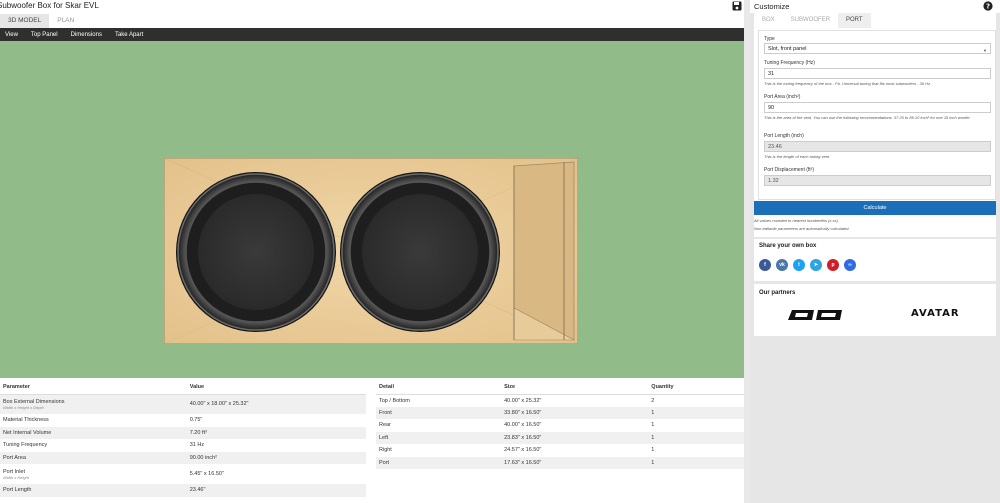  What do you see at coordinates (769, 39) in the screenshot?
I see `type-label: Type` at bounding box center [769, 39].